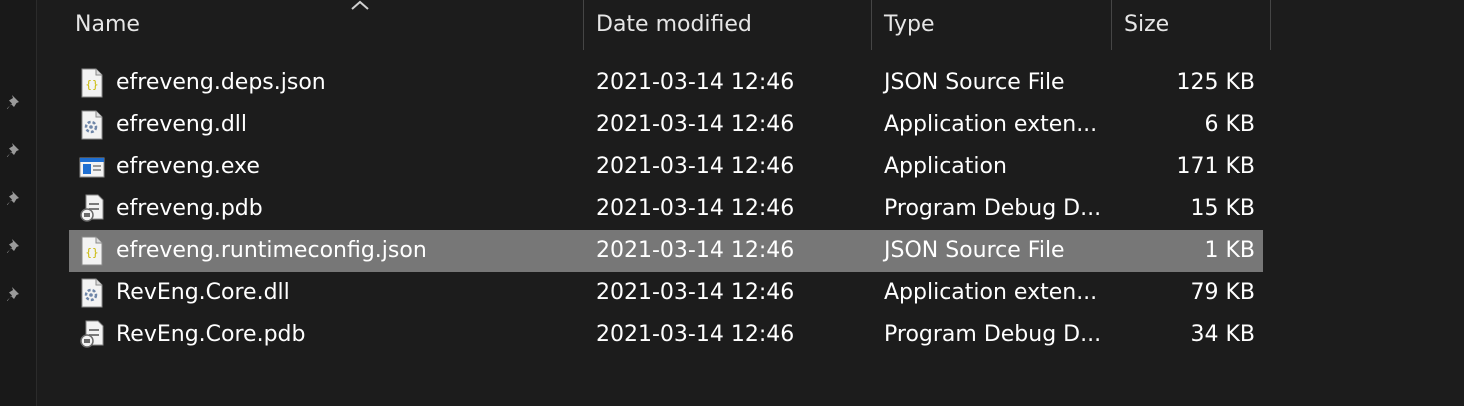  What do you see at coordinates (1215, 166) in the screenshot?
I see `file-size: 171 KB` at bounding box center [1215, 166].